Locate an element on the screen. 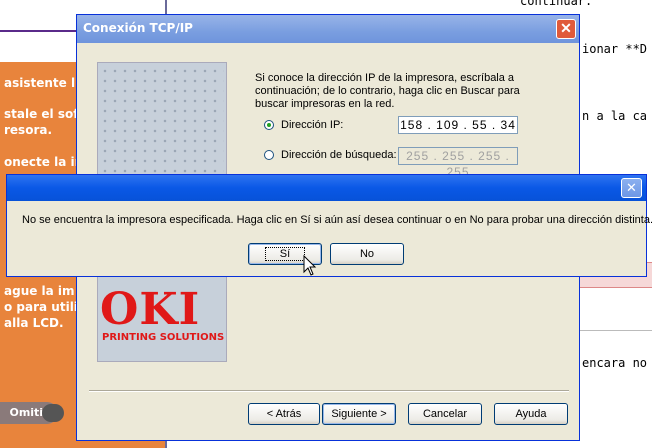  sidebar-text: o para utili is located at coordinates (41, 307).